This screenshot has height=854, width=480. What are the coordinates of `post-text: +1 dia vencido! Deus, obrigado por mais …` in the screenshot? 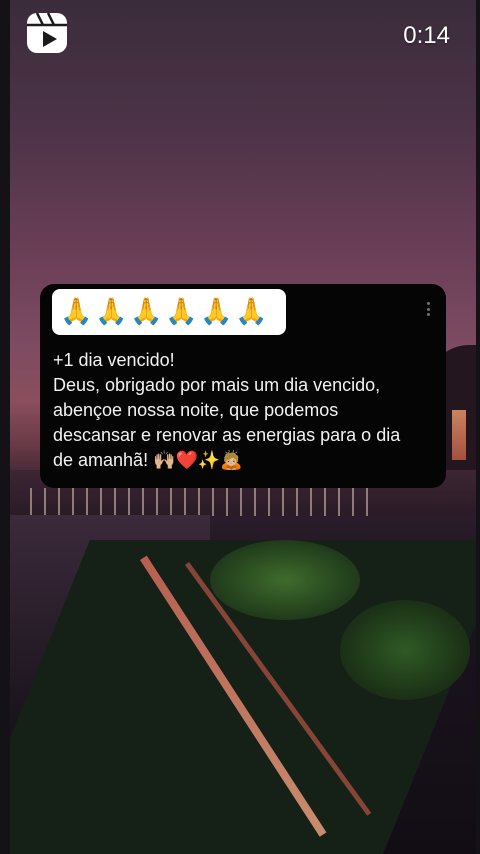 It's located at (243, 410).